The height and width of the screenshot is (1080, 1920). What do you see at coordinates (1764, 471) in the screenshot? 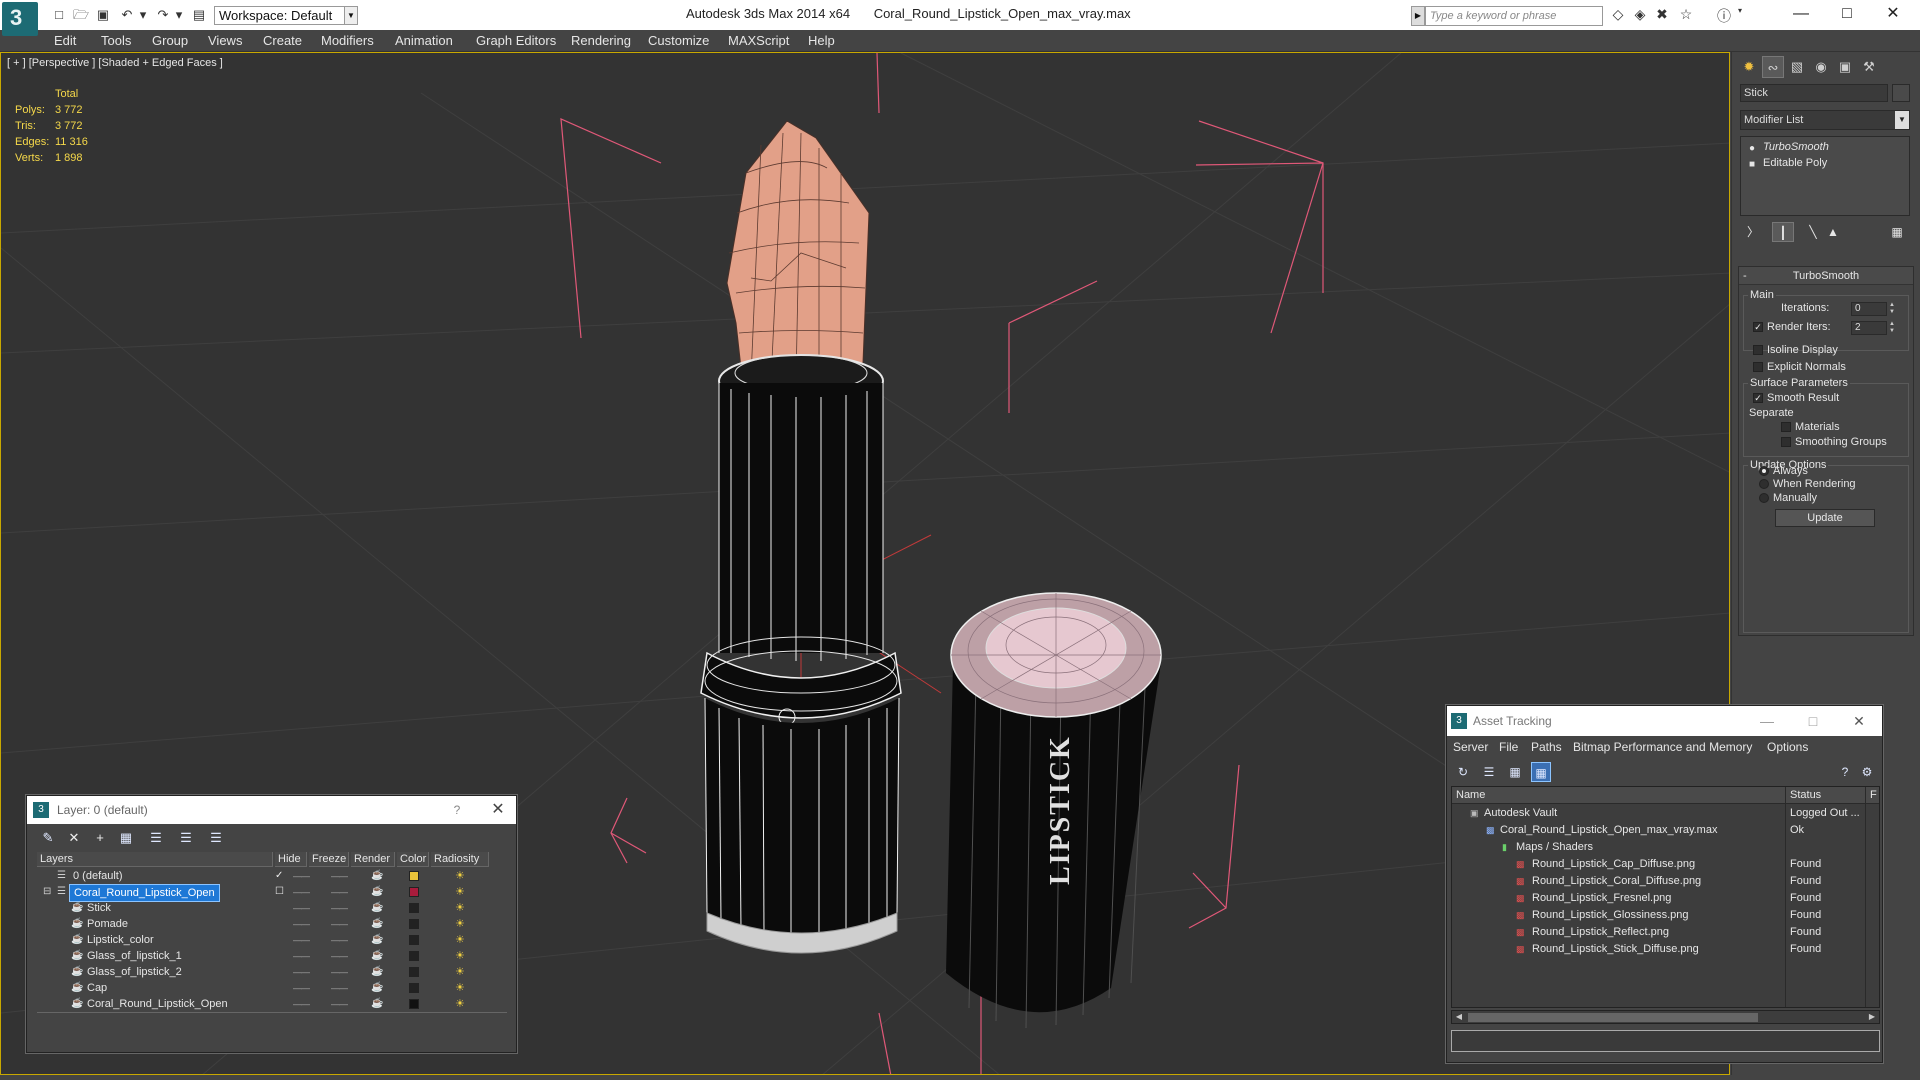
I see `always-radio` at bounding box center [1764, 471].